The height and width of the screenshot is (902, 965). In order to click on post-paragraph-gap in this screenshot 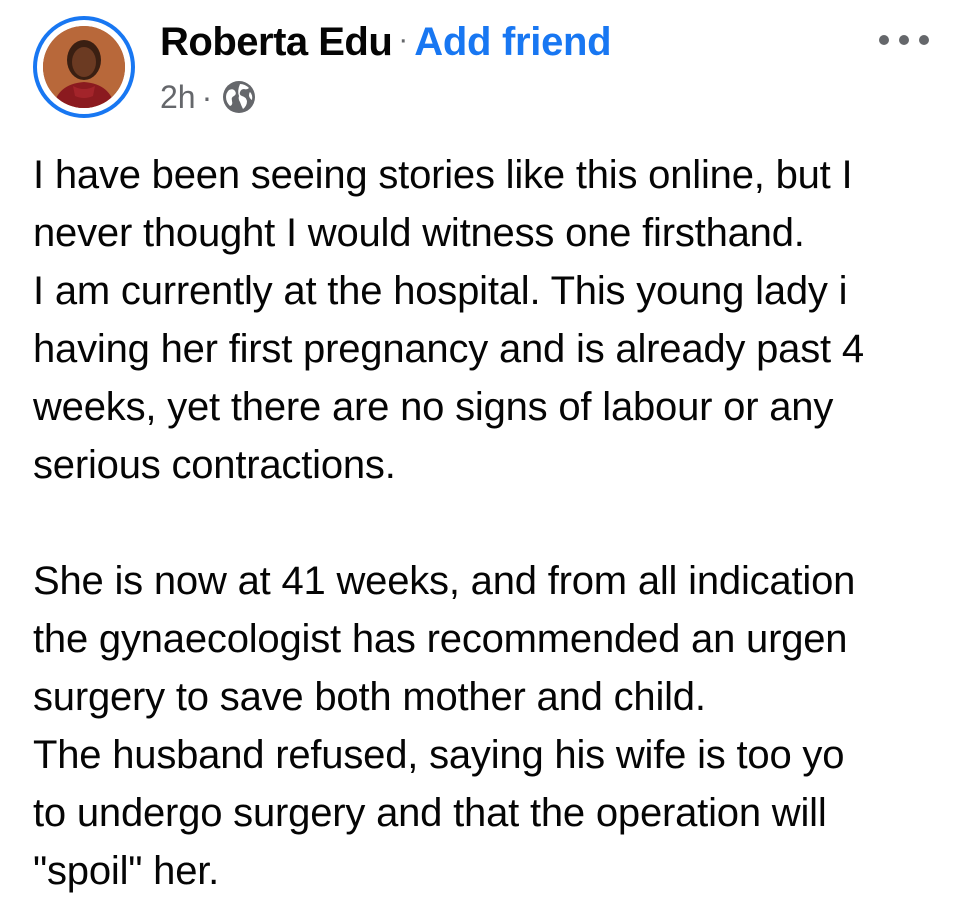, I will do `click(499, 523)`.